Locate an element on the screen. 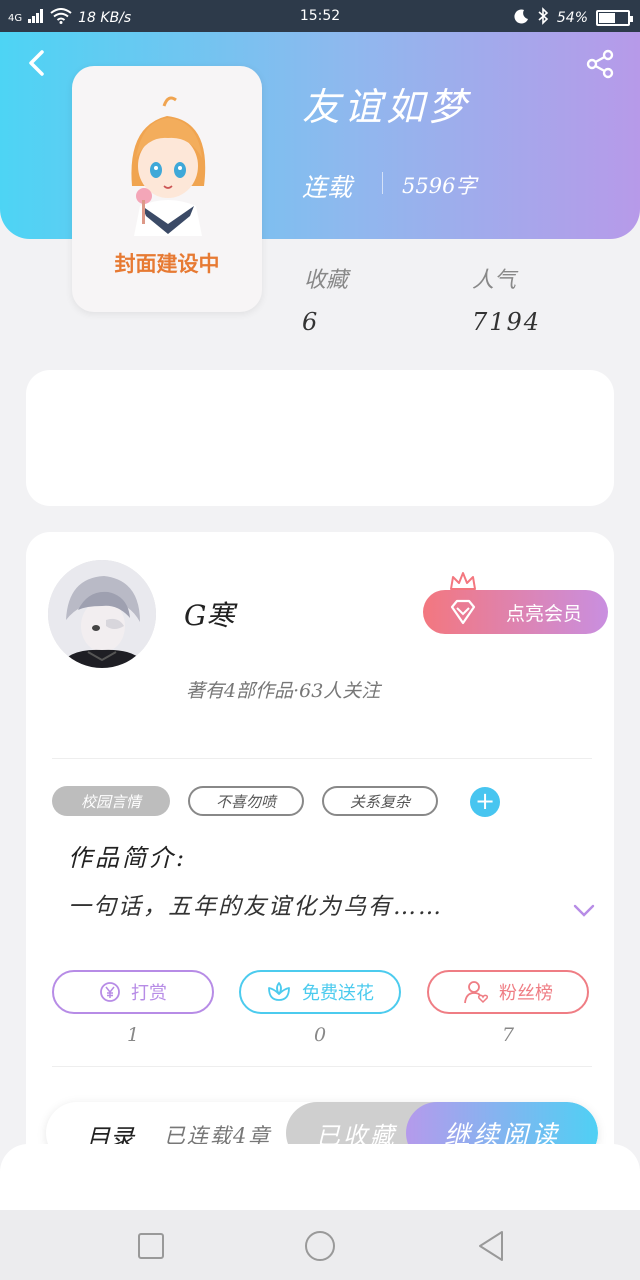 The width and height of the screenshot is (640, 1280). popularity-label: 人气 is located at coordinates (494, 280).